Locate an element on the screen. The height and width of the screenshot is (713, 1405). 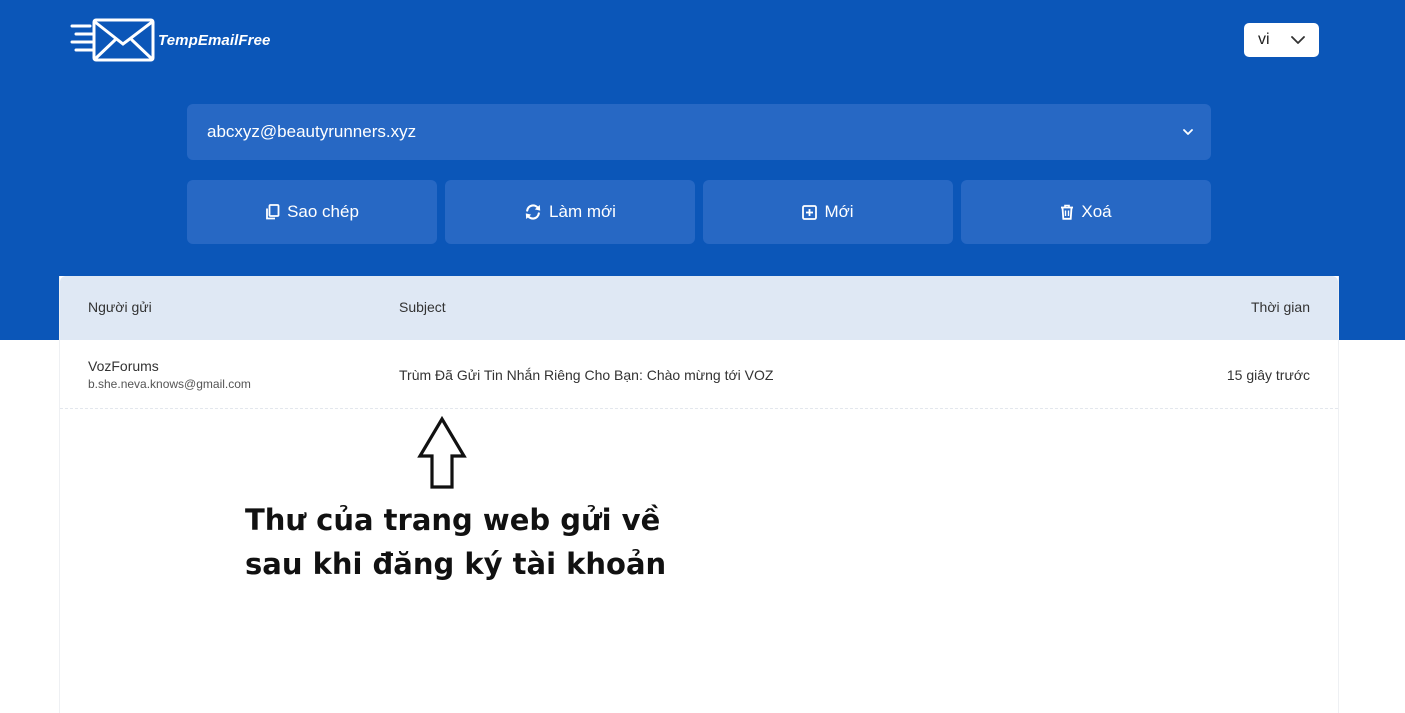
envelope-speed-icon is located at coordinates (112, 40).